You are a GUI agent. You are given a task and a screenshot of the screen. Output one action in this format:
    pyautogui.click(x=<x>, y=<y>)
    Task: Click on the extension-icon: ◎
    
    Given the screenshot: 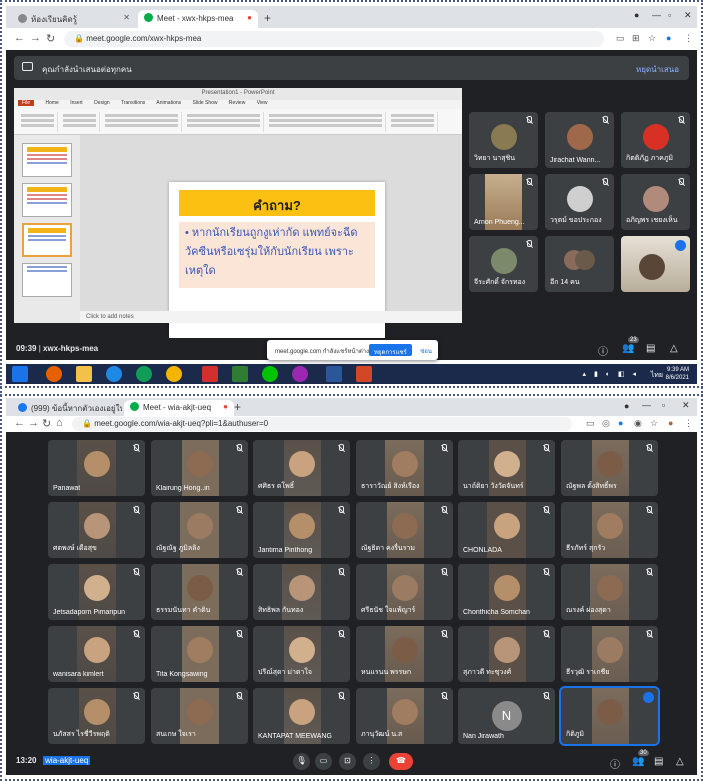 What is the action you would take?
    pyautogui.click(x=606, y=423)
    